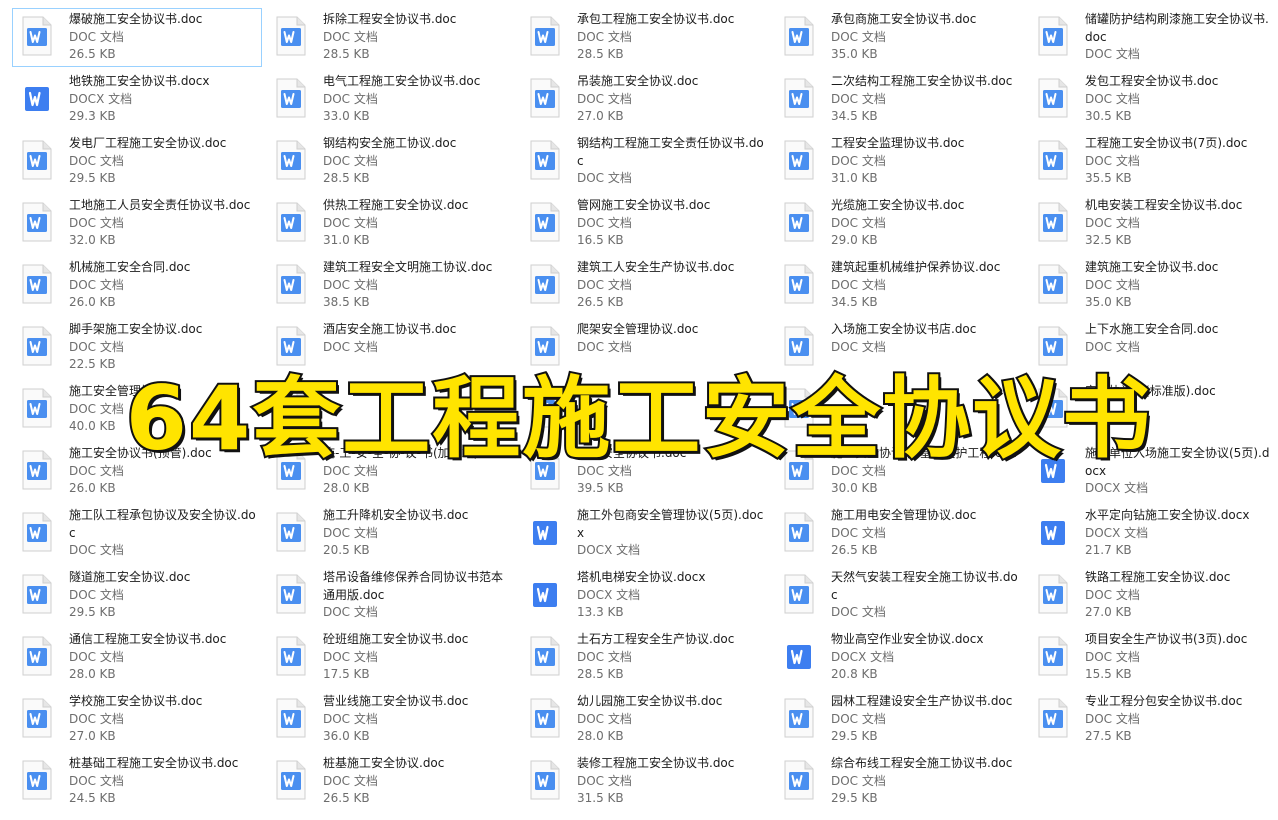 The image size is (1278, 820). I want to click on file-item: 施工用电安全管理协议.doc DOC 文档 26.5 KB, so click(899, 533).